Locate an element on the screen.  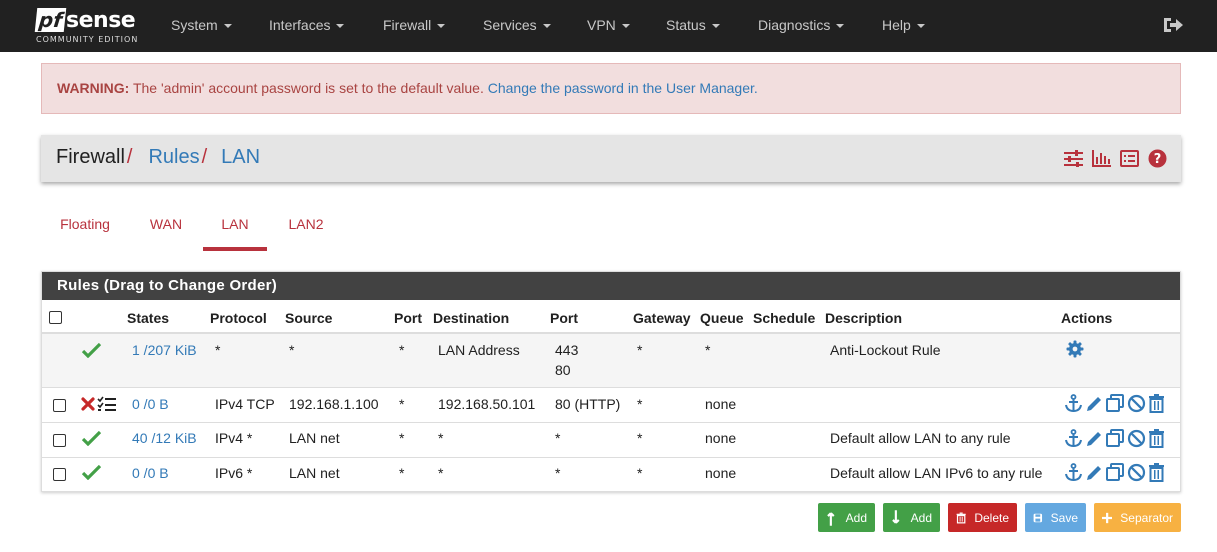
nav-help: Help is located at coordinates (903, 26).